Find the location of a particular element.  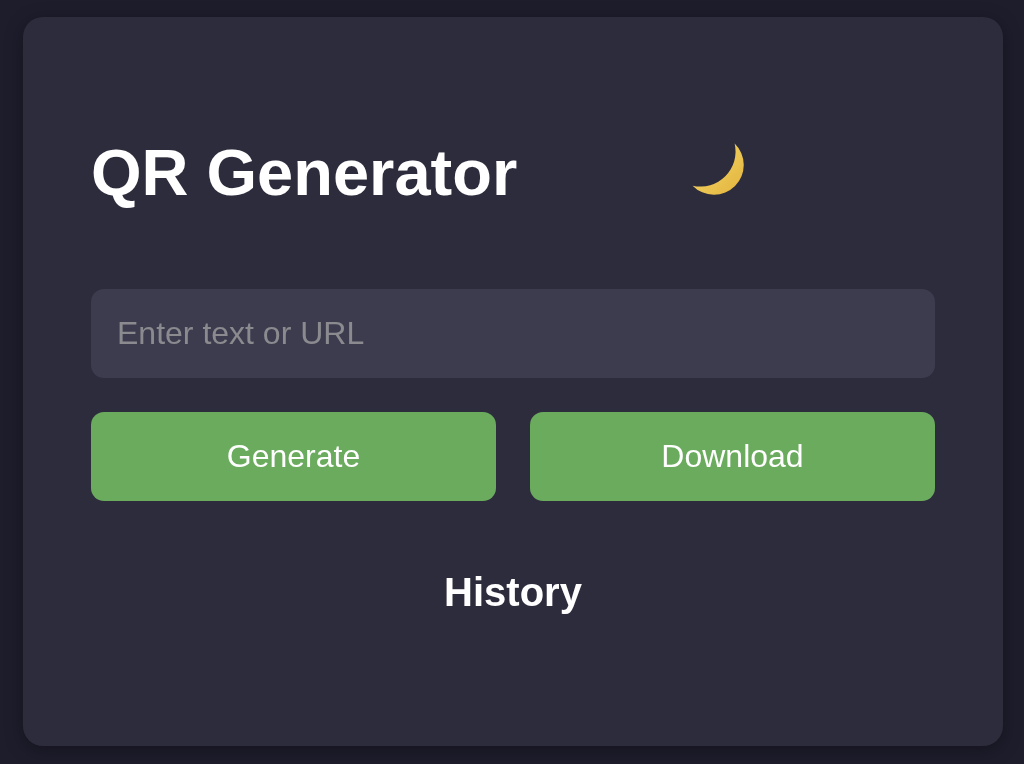

text-input-field: Enter text or URL is located at coordinates (513, 333).